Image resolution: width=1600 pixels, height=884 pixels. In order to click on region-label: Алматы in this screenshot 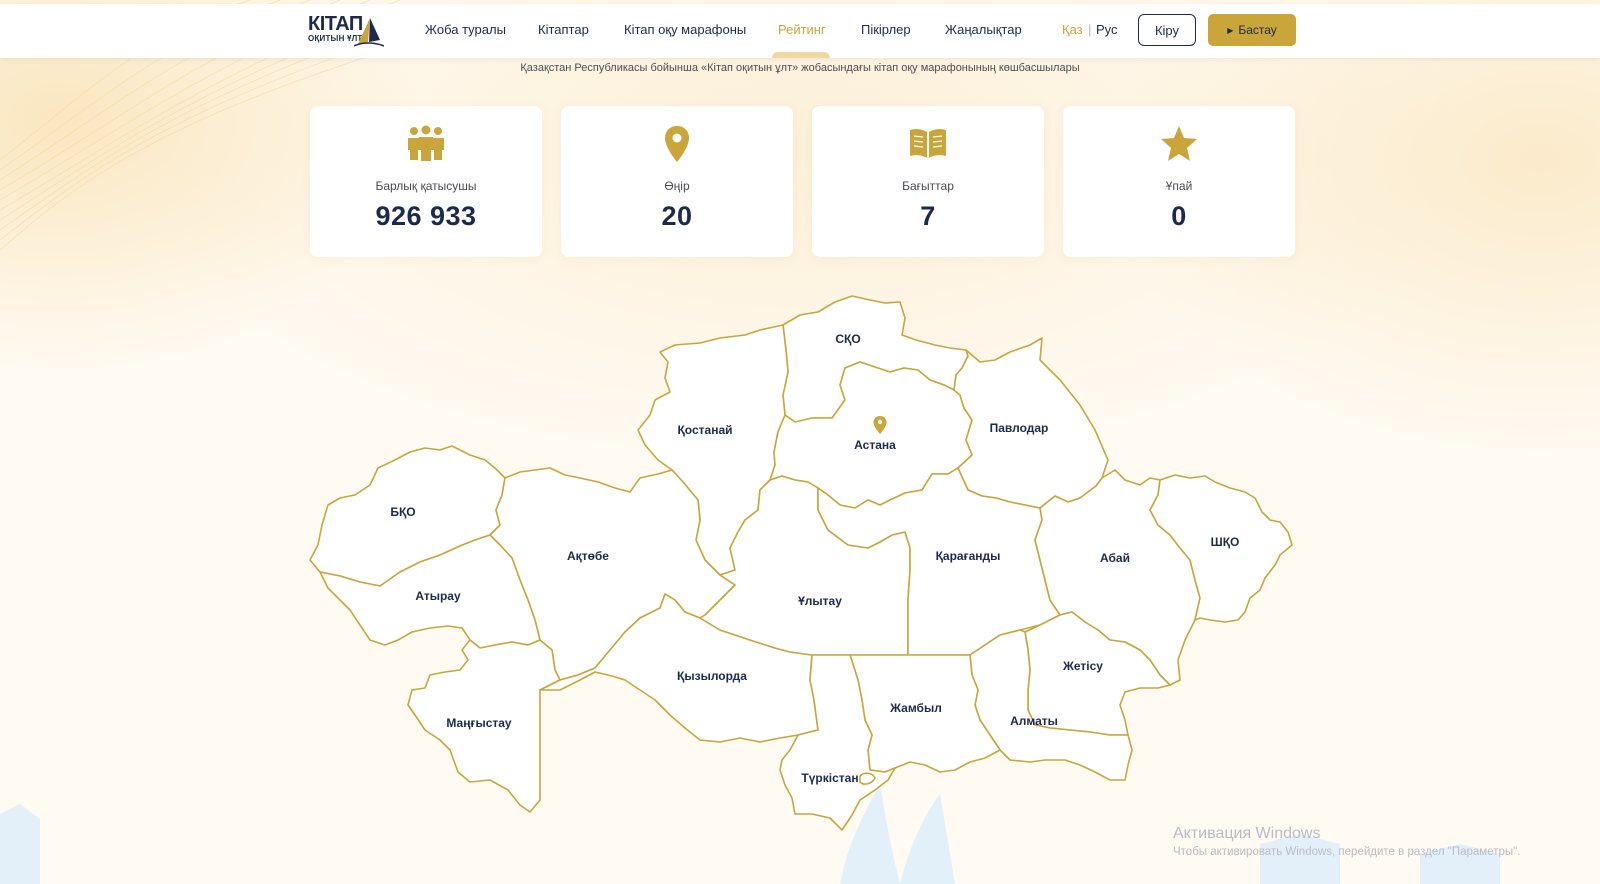, I will do `click(1034, 721)`.